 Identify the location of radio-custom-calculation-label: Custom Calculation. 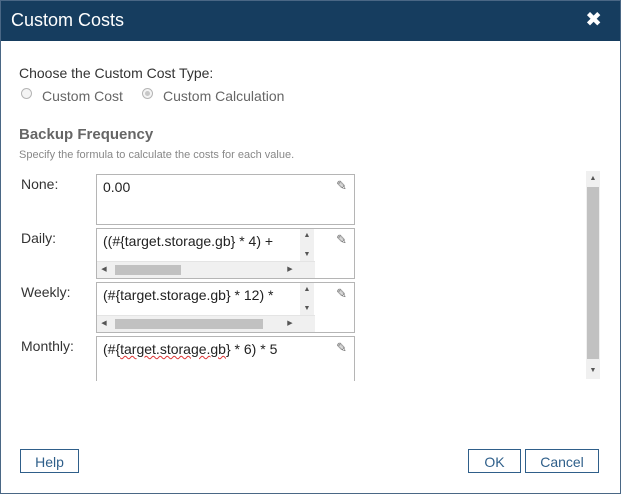
(223, 96).